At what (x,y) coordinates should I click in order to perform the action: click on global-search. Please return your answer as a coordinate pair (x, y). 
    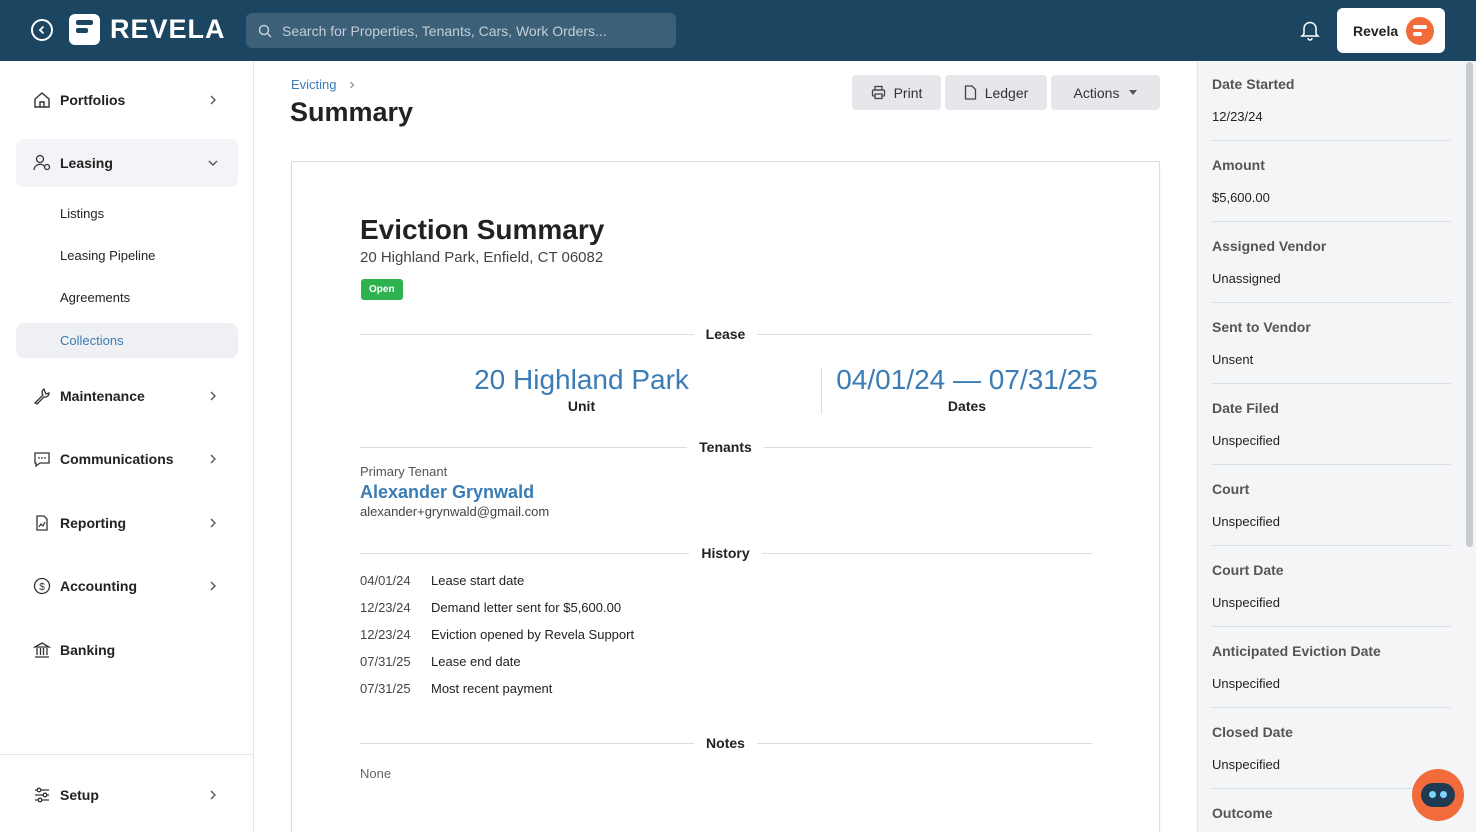
    Looking at the image, I should click on (461, 30).